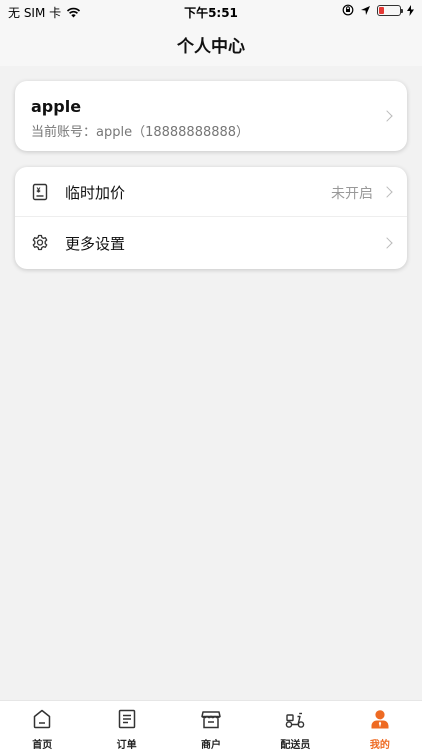  Describe the element at coordinates (40, 192) in the screenshot. I see `price-tag-icon` at that location.